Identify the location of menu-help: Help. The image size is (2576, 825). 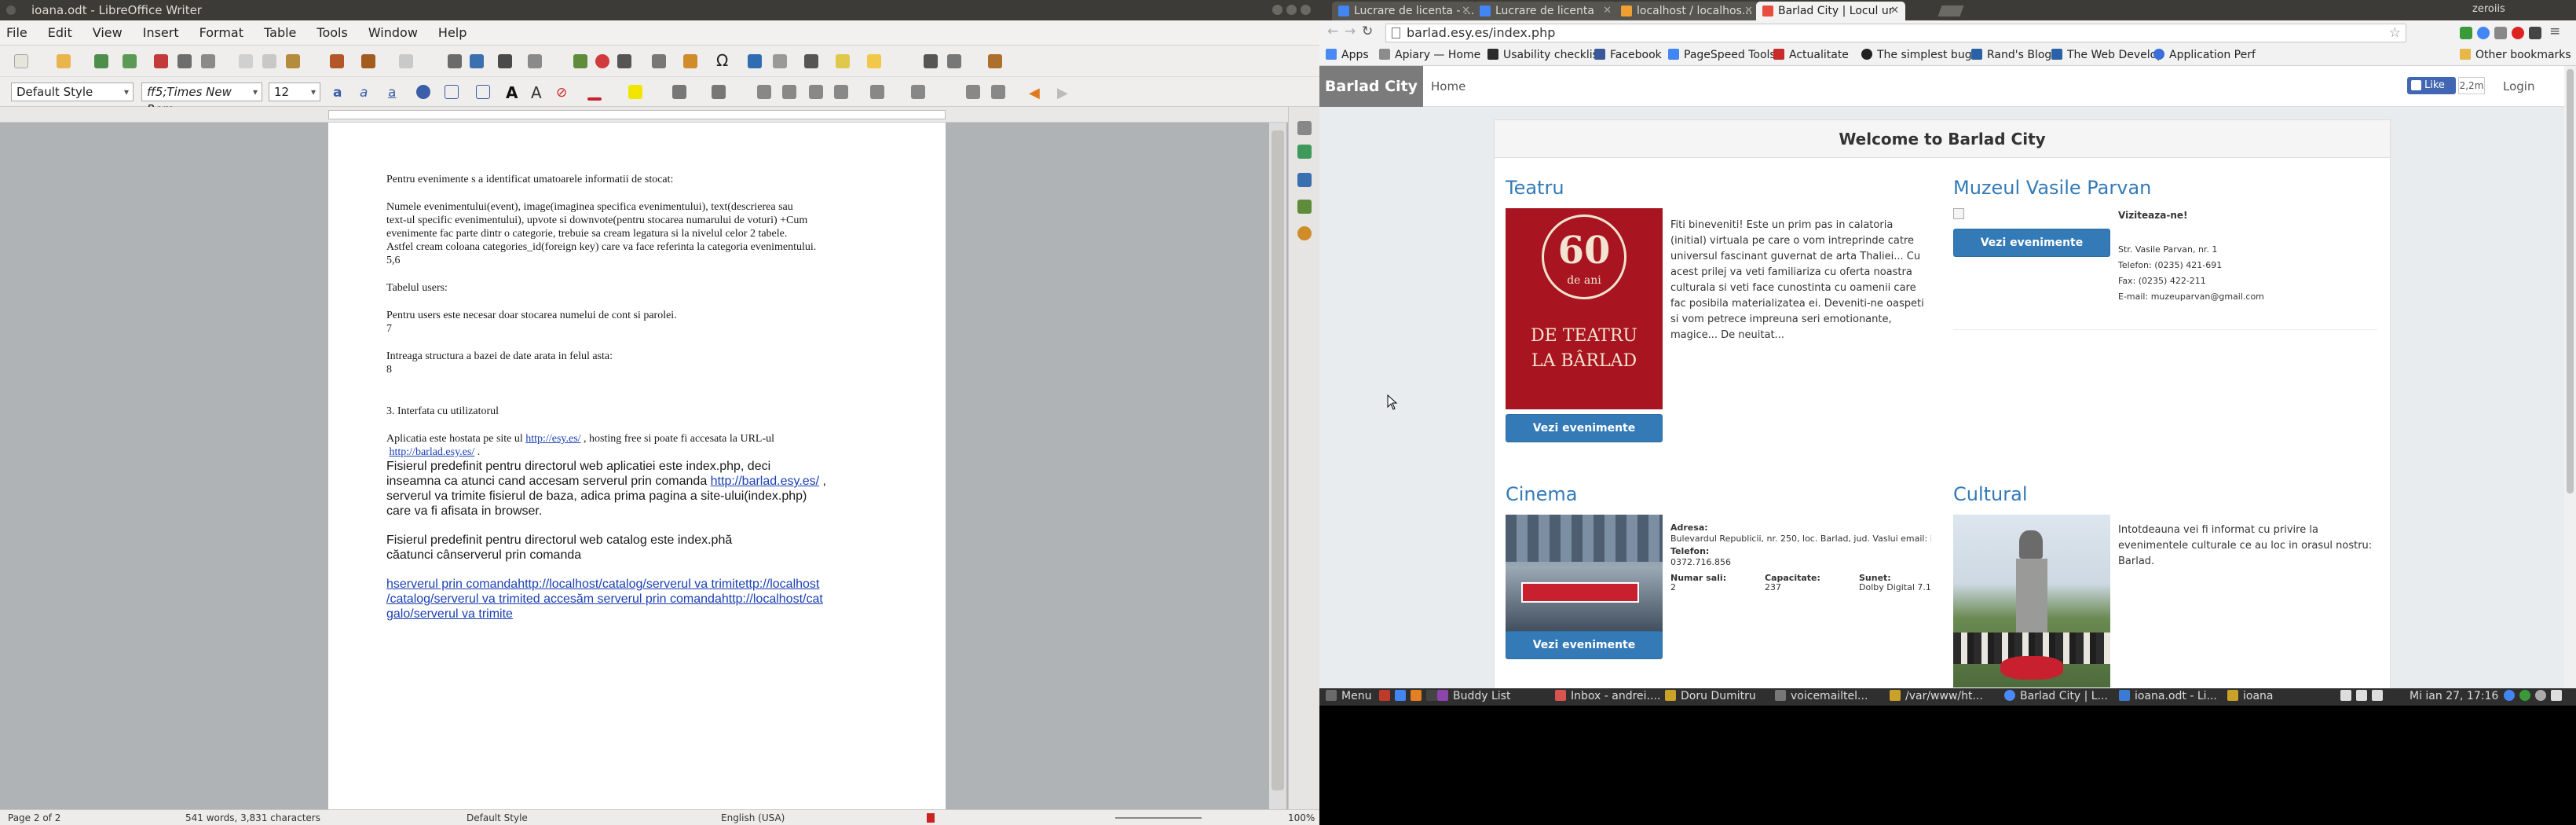
(453, 32).